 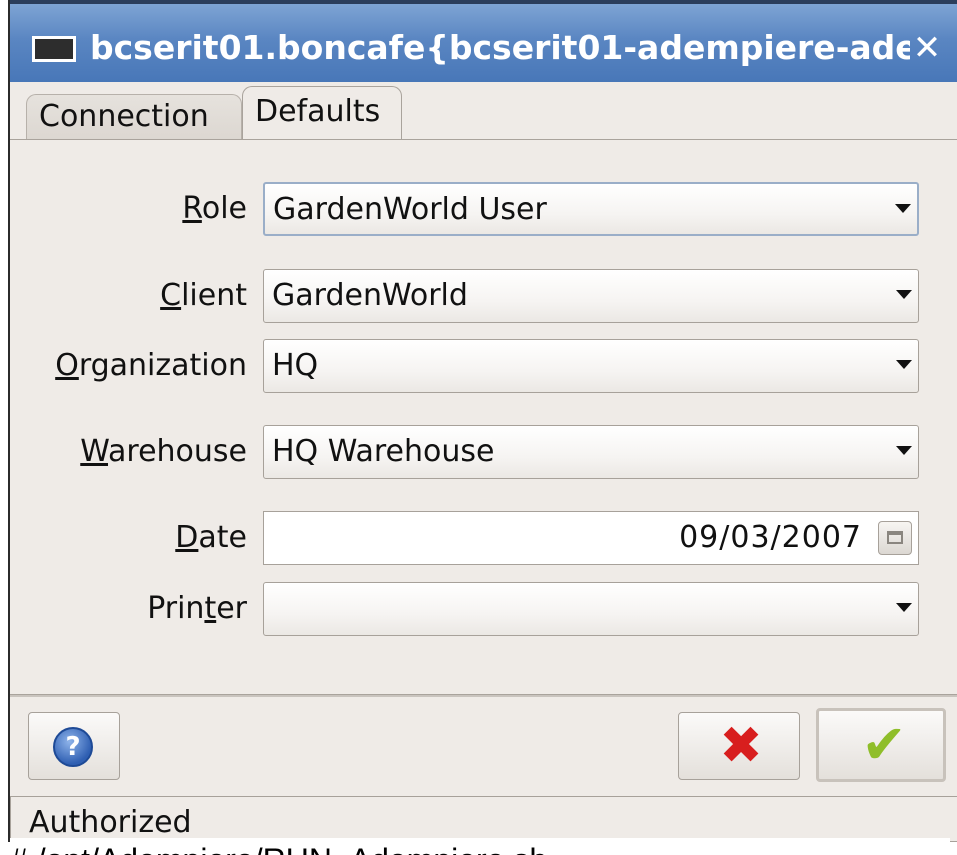 What do you see at coordinates (295, 365) in the screenshot?
I see `organization-value: HQ` at bounding box center [295, 365].